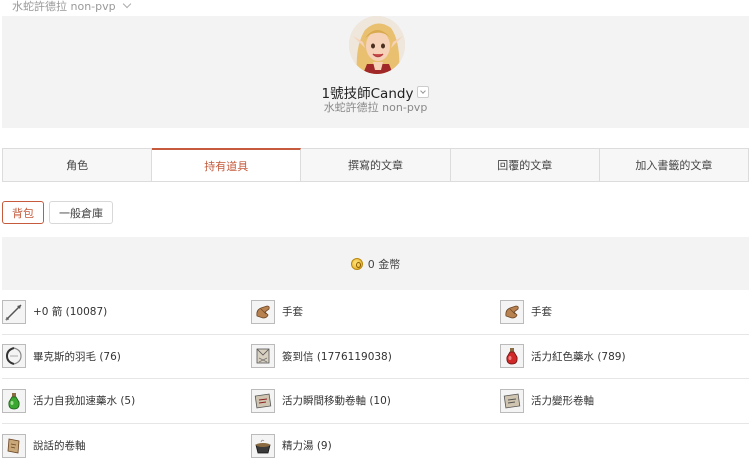 The width and height of the screenshot is (750, 468). I want to click on item-label: 簽到信 (1776119038), so click(337, 356).